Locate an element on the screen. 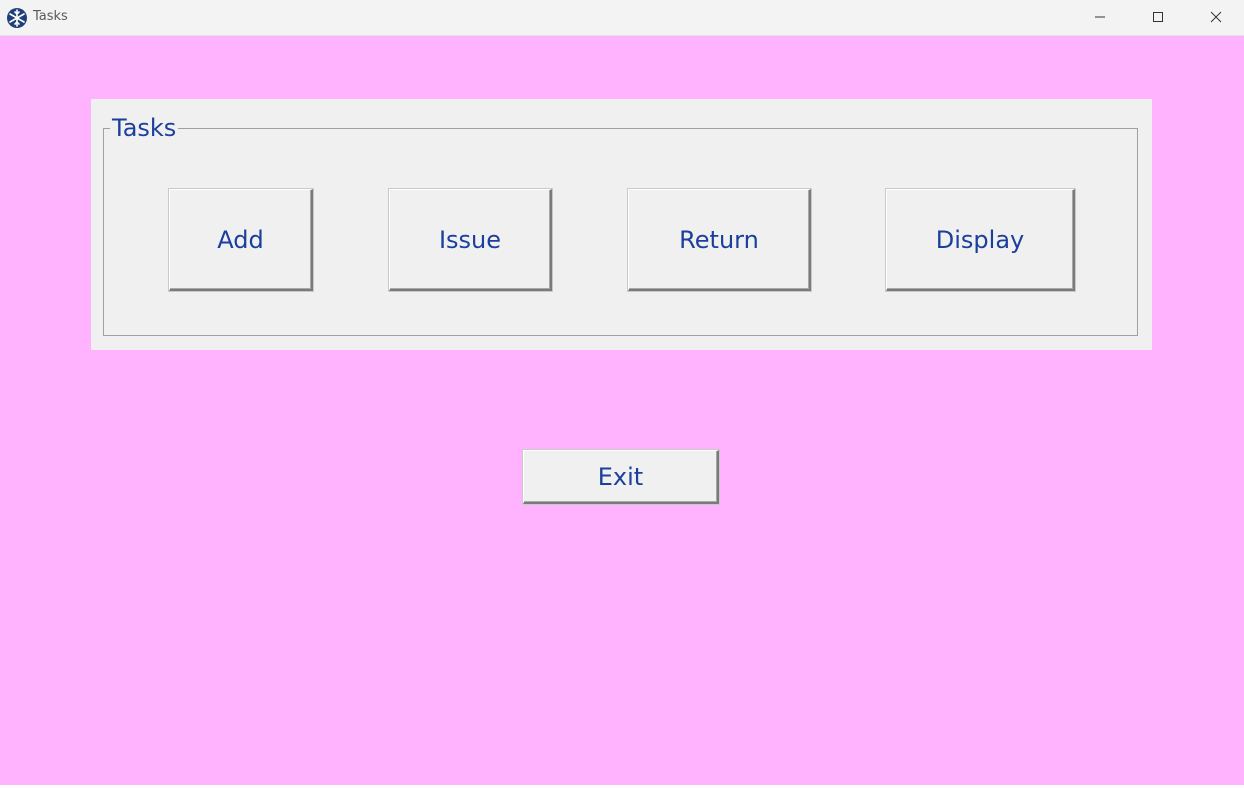 This screenshot has width=1244, height=788. maximize-button is located at coordinates (1158, 17).